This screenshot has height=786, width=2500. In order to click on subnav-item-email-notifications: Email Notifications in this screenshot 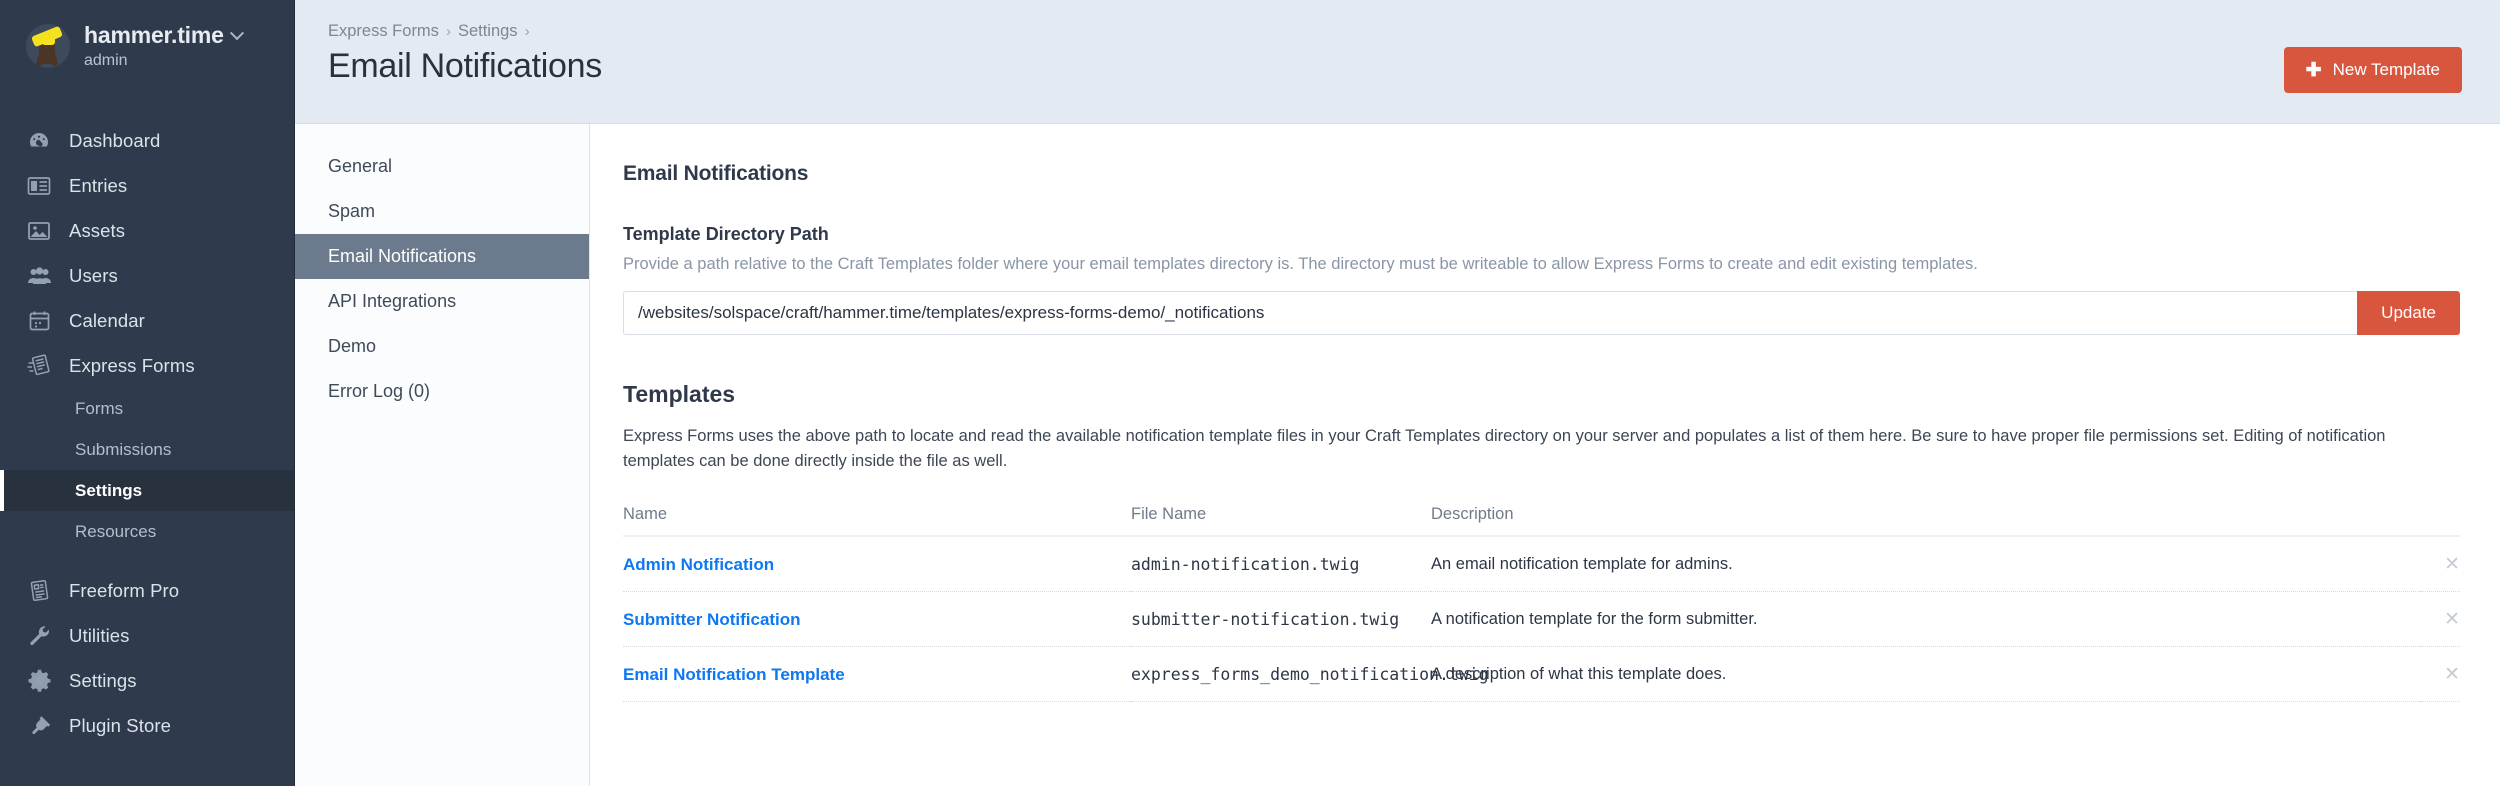, I will do `click(442, 256)`.